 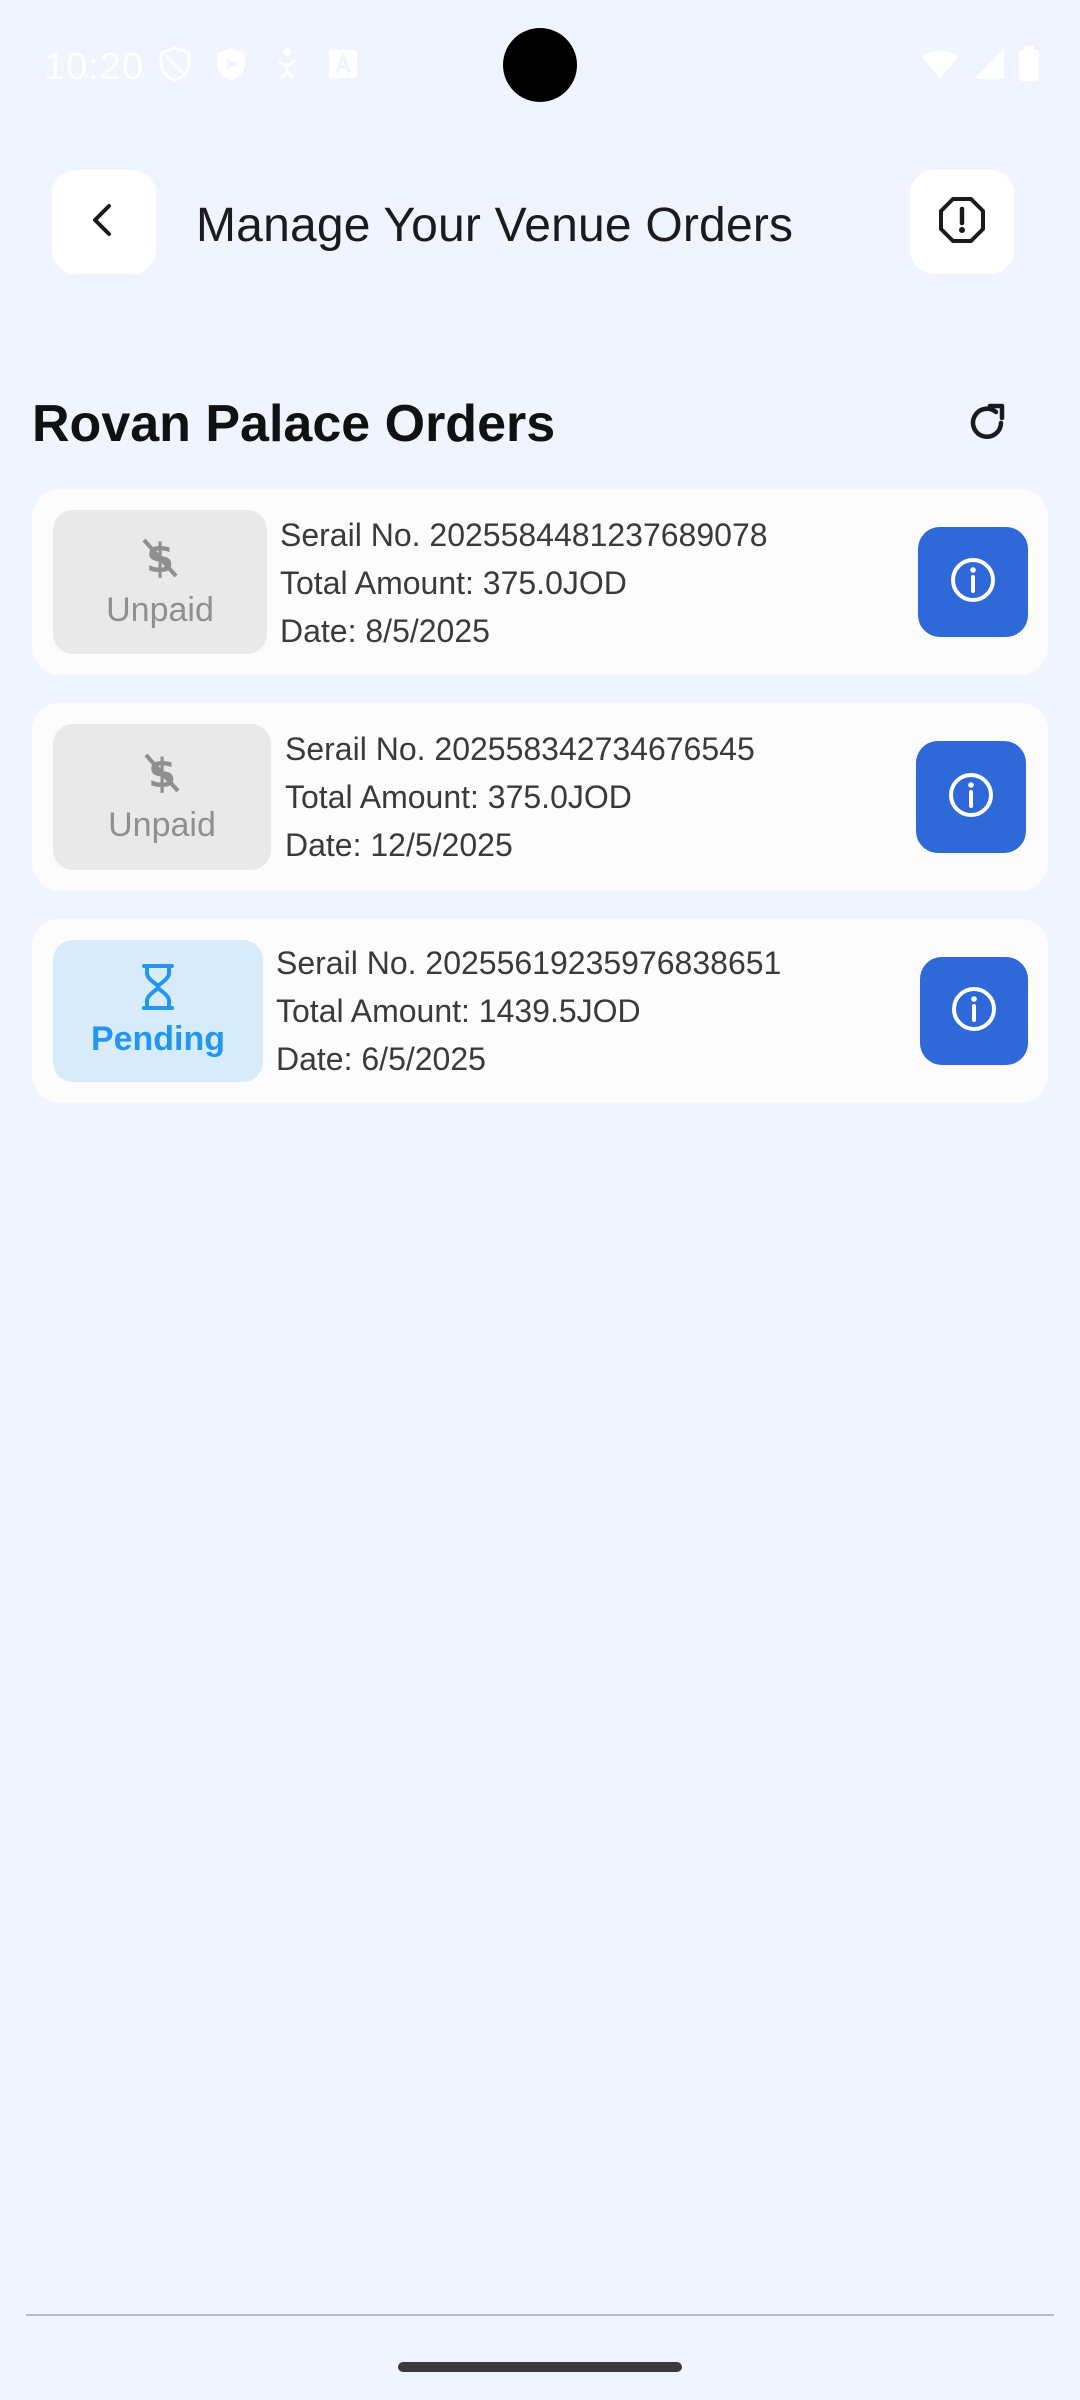 I want to click on order-date: Date: 12/5/2025, so click(x=399, y=845).